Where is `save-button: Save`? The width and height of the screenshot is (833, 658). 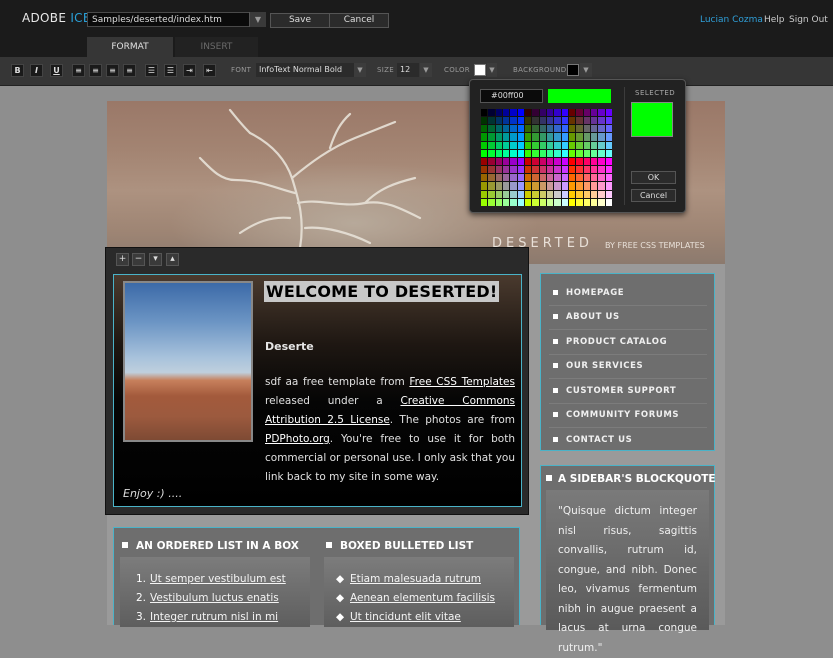
save-button: Save is located at coordinates (300, 20).